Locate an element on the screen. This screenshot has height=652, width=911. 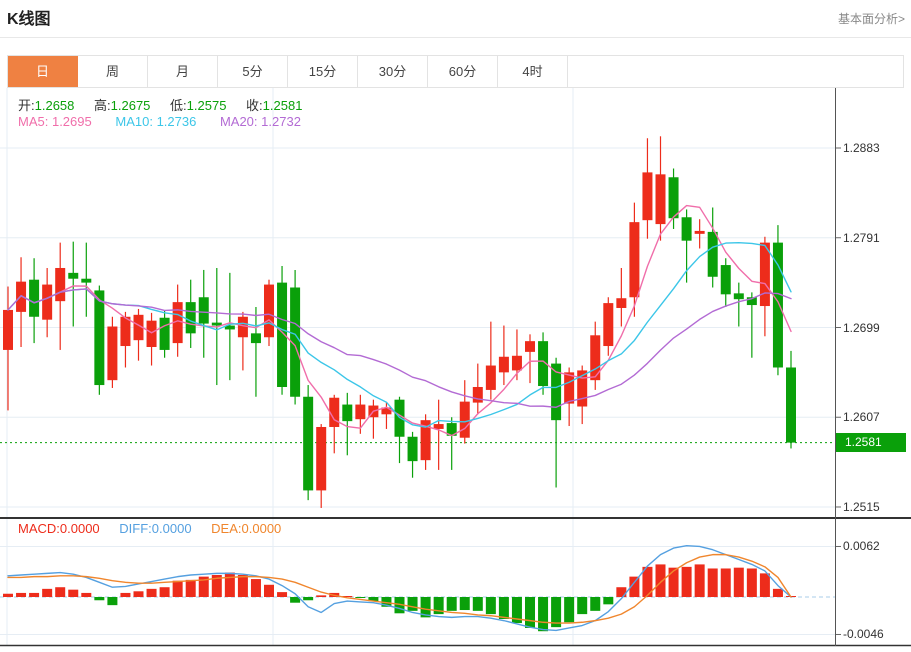
macd-value: 0.0000 is located at coordinates (79, 528).